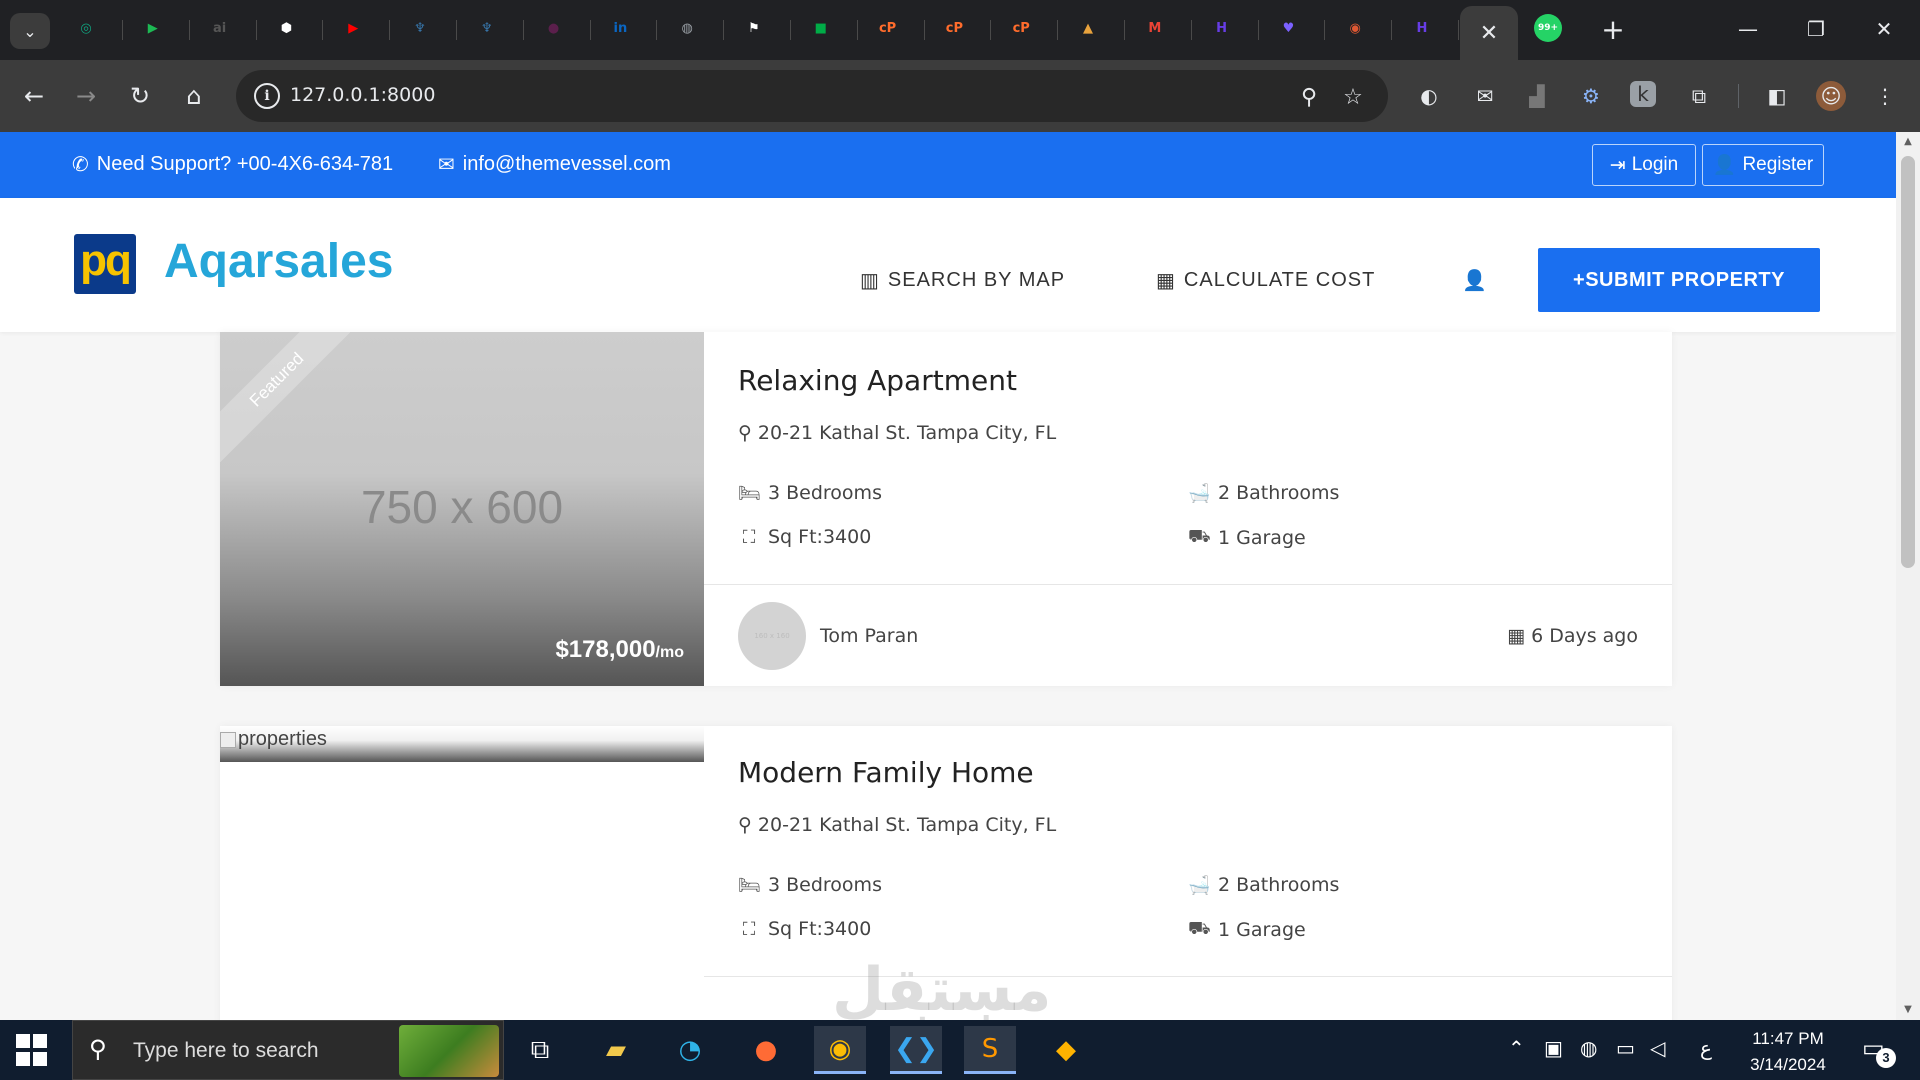  What do you see at coordinates (886, 772) in the screenshot?
I see `property-title: Modern Family Home` at bounding box center [886, 772].